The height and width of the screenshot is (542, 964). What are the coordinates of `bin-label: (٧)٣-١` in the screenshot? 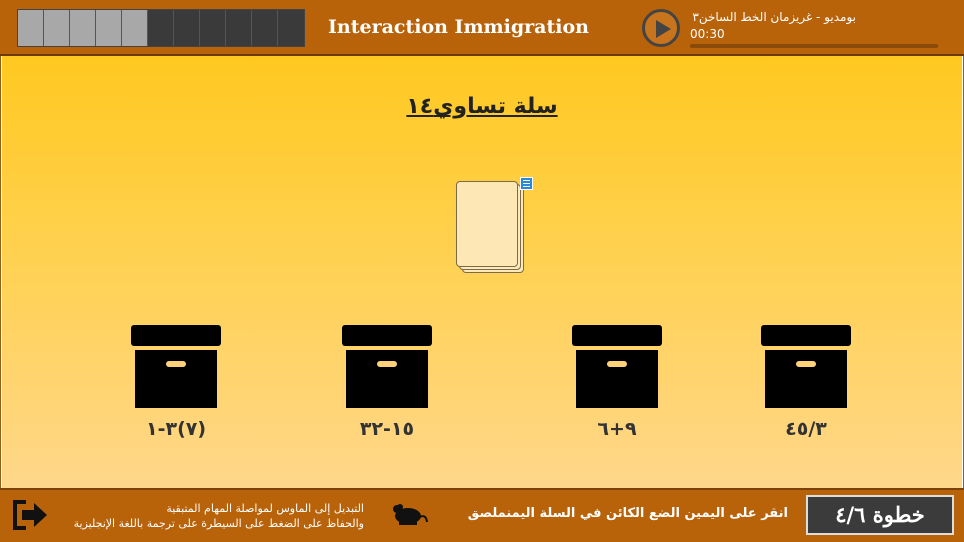 It's located at (176, 429).